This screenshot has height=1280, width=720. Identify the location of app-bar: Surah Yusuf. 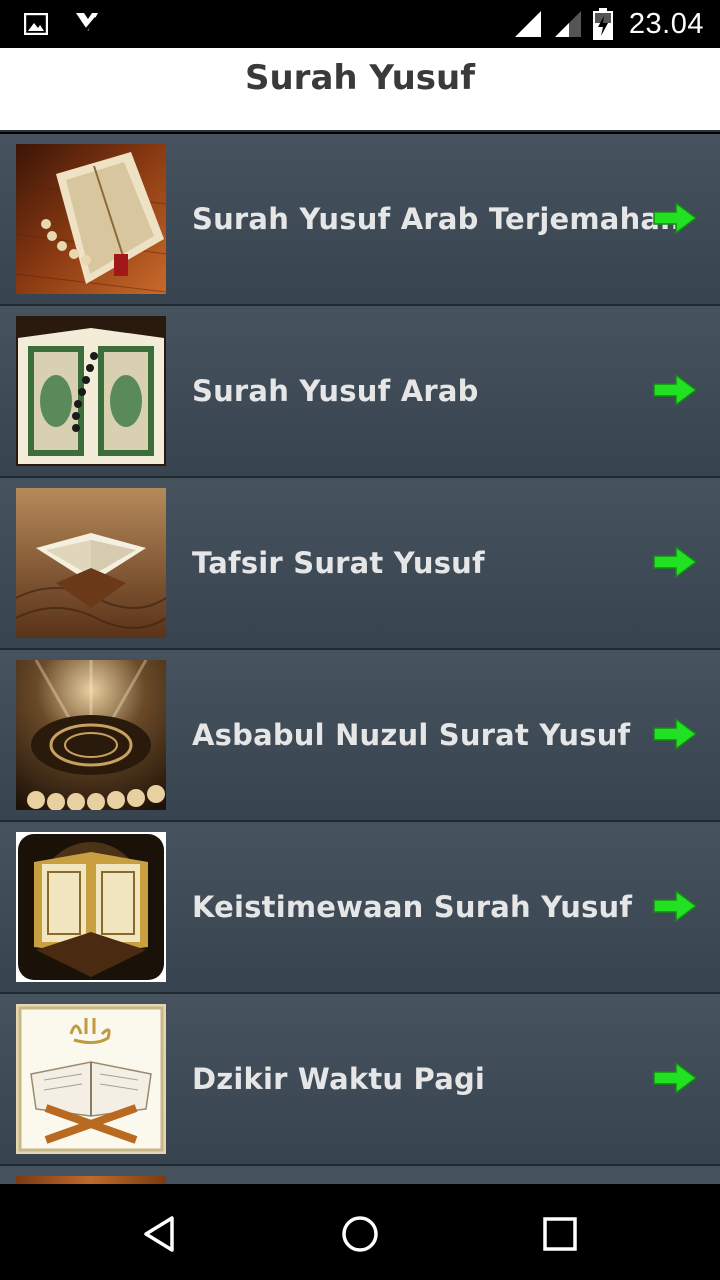
(360, 90).